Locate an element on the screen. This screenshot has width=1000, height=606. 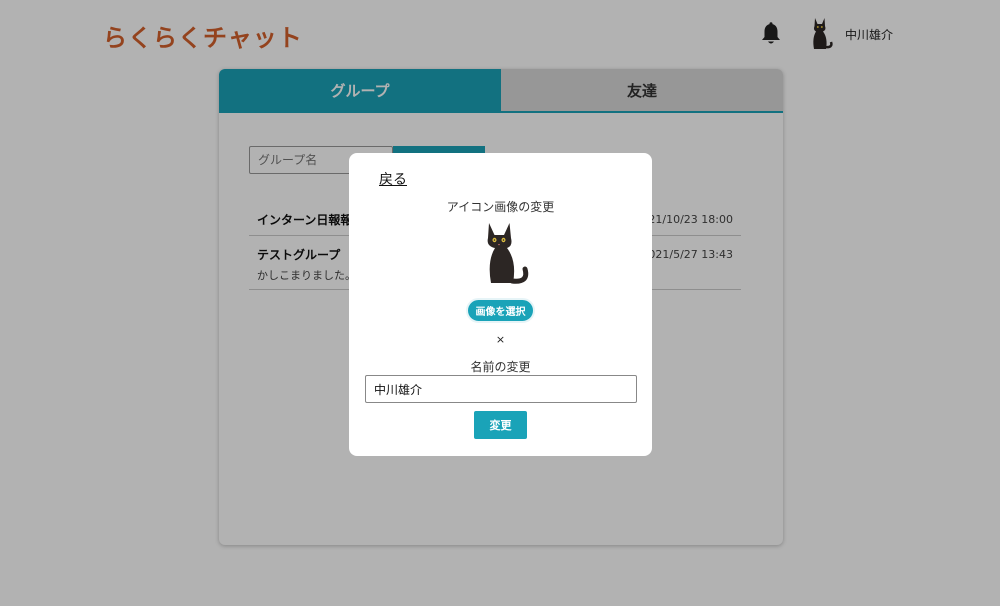
name-section-label: 名前の変更 is located at coordinates (500, 367).